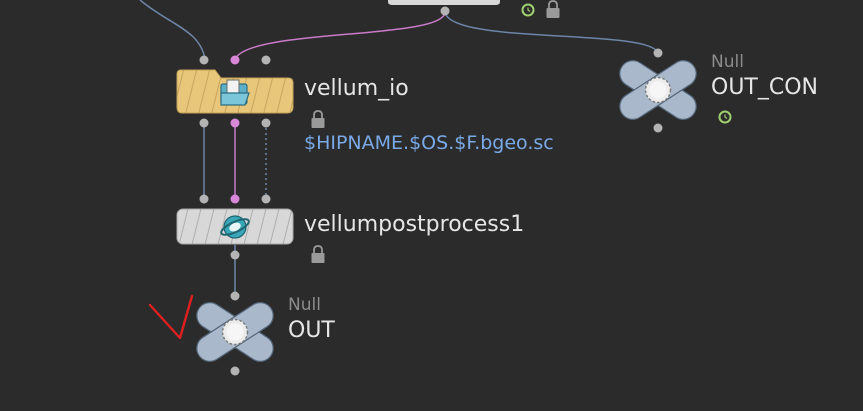 Image resolution: width=863 pixels, height=411 pixels. Describe the element at coordinates (727, 62) in the screenshot. I see `out-con-node-type: Null` at that location.